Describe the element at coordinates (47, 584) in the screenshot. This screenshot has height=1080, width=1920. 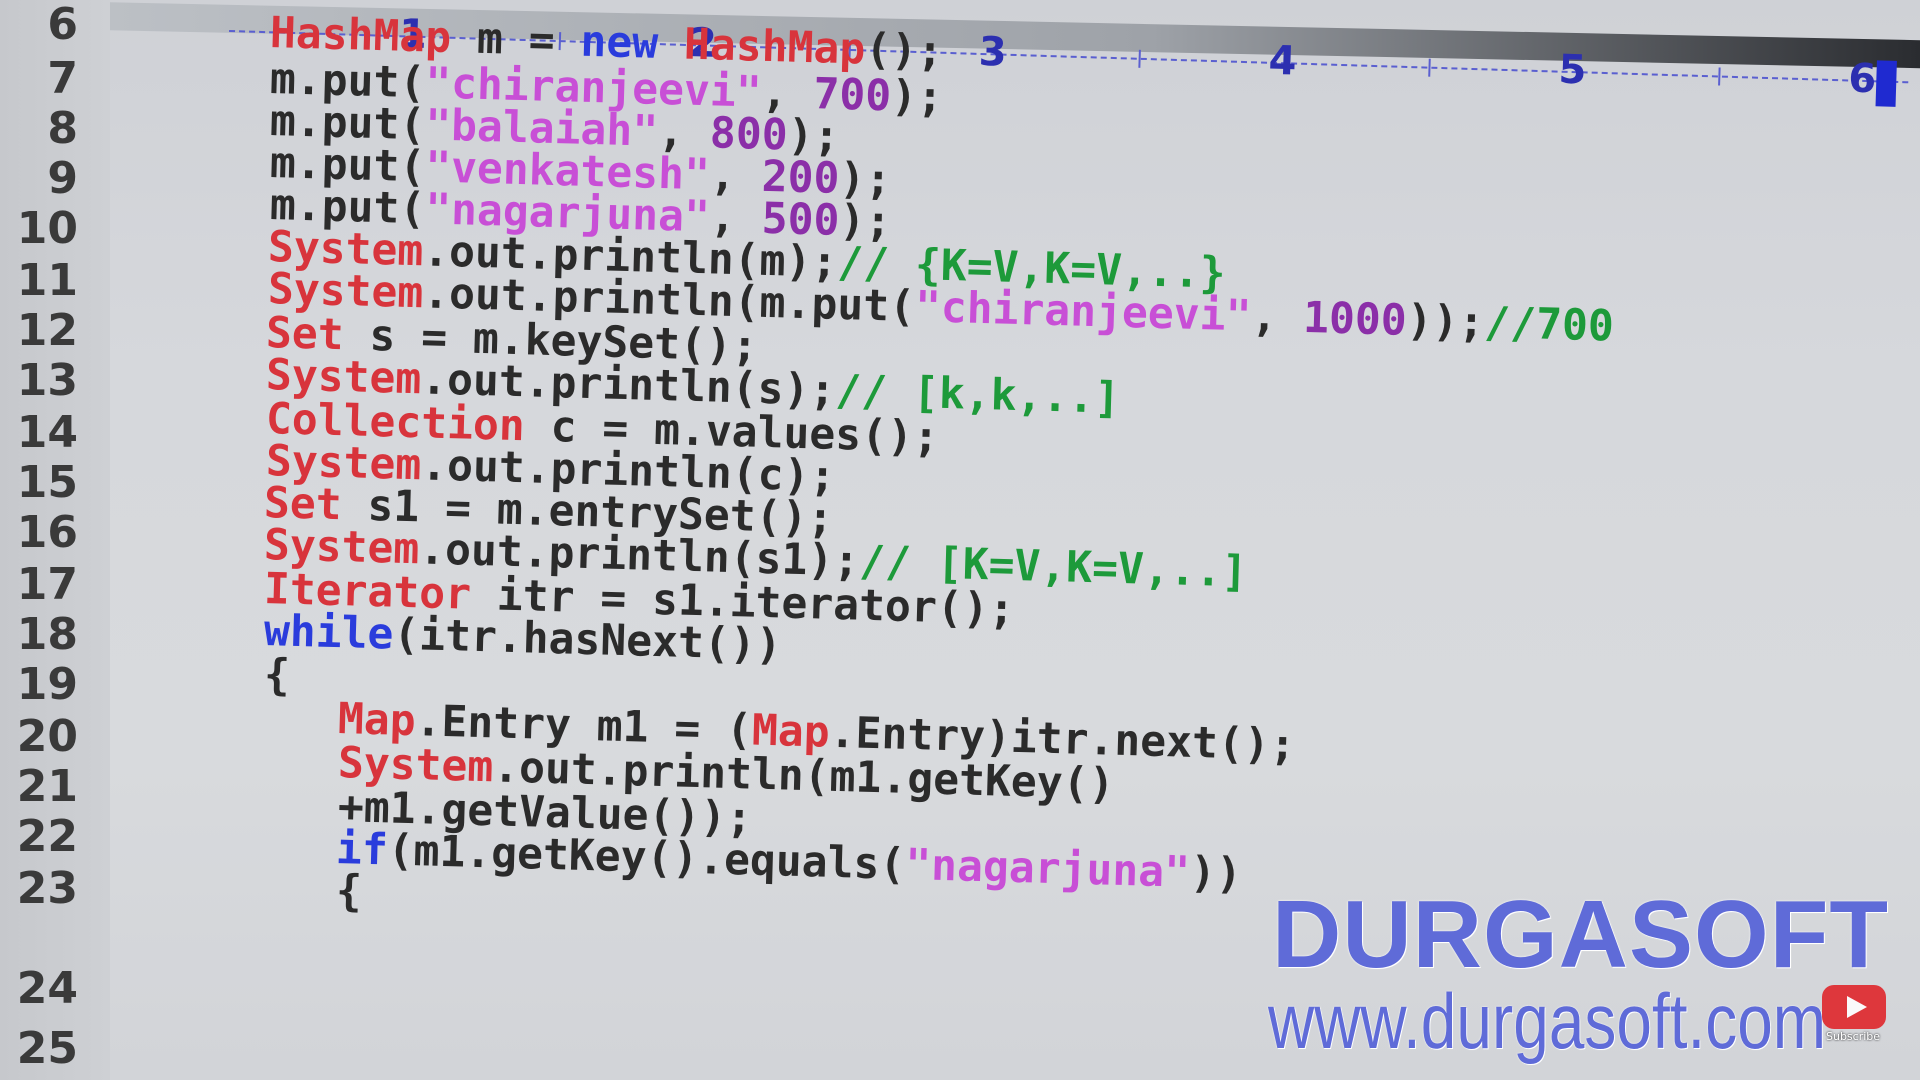
I see `line-number: 17` at that location.